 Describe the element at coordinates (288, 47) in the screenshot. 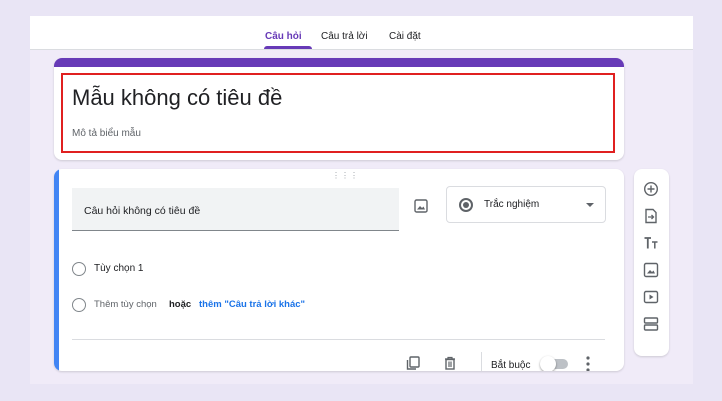

I see `active-tab-indicator` at that location.